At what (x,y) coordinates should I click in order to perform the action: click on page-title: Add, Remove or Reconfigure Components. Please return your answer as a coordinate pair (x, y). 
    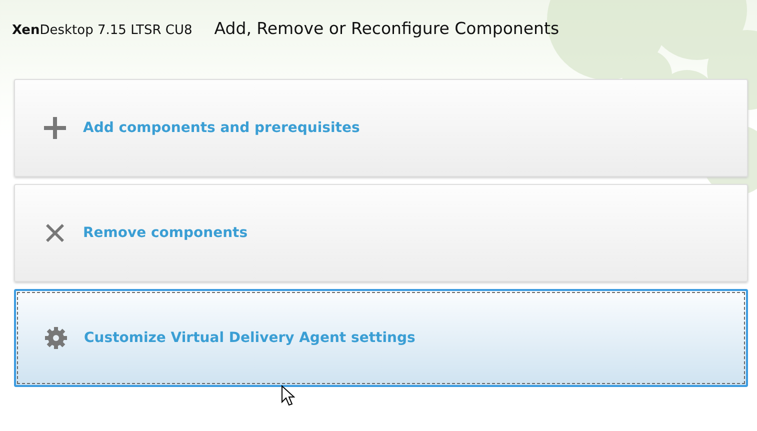
    Looking at the image, I should click on (387, 28).